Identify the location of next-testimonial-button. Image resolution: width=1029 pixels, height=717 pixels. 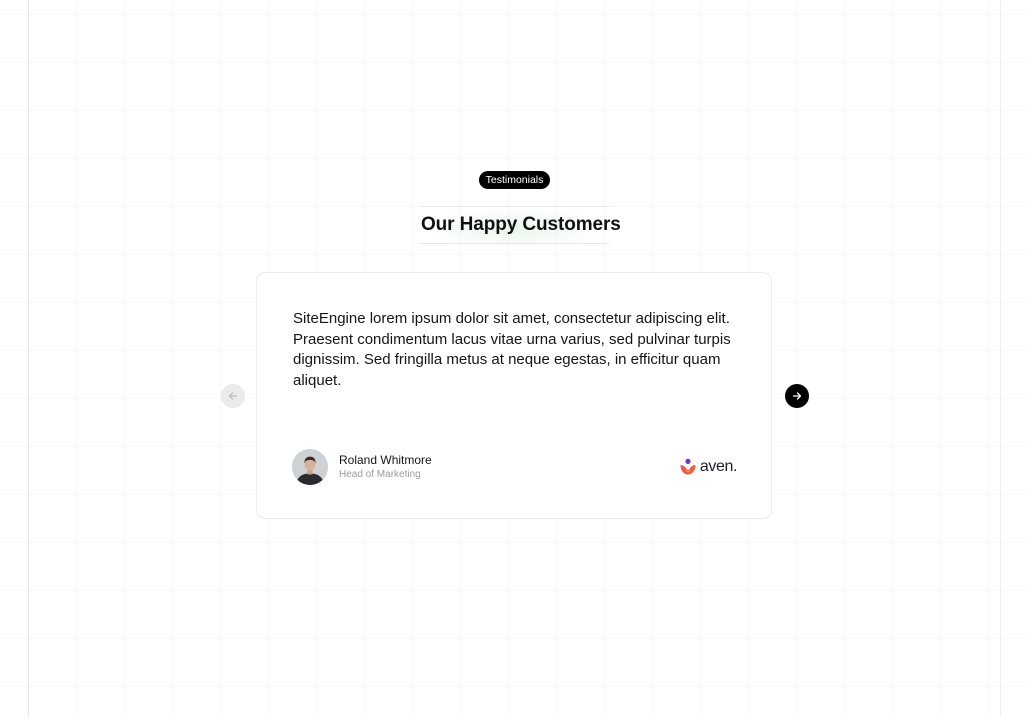
(797, 396).